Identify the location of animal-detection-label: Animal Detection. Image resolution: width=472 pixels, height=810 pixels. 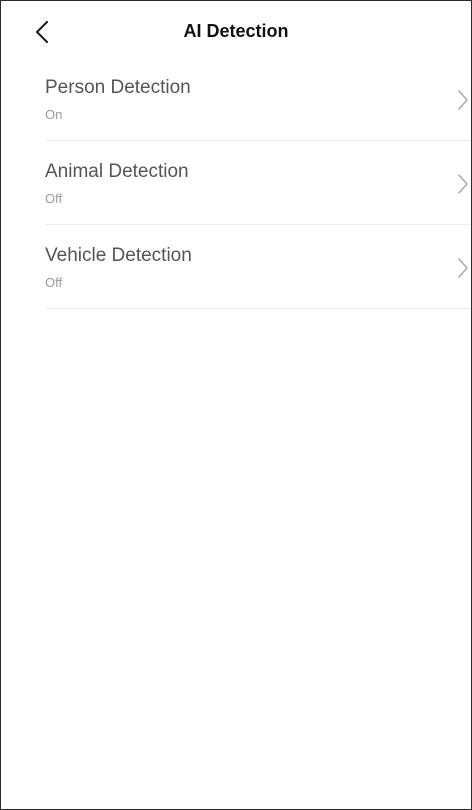
(117, 171).